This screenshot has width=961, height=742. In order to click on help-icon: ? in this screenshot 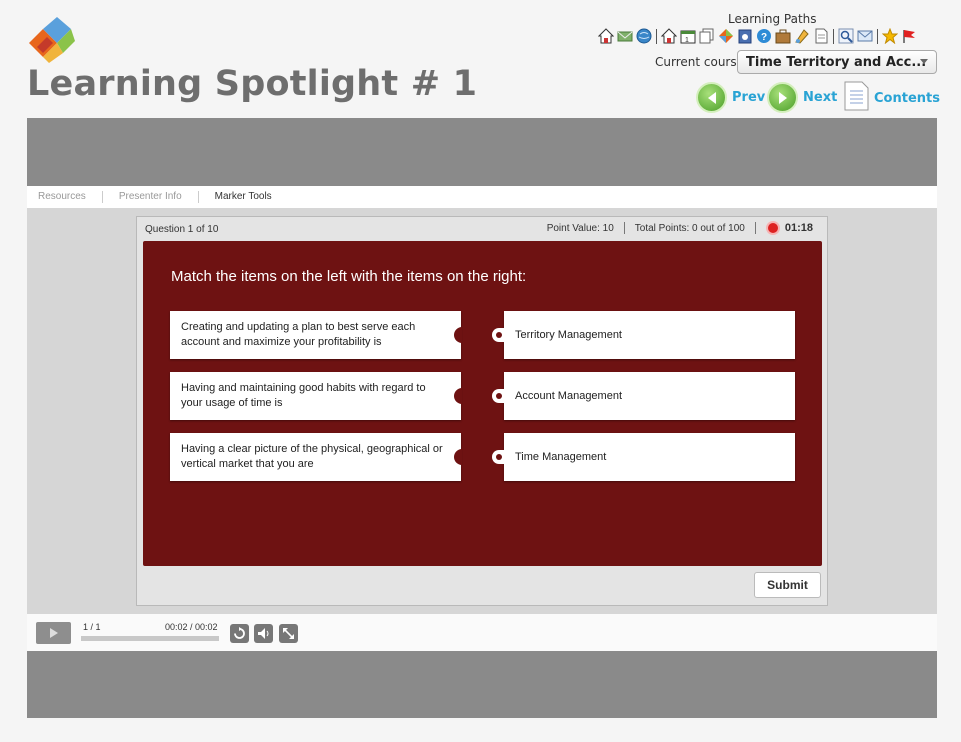, I will do `click(764, 36)`.